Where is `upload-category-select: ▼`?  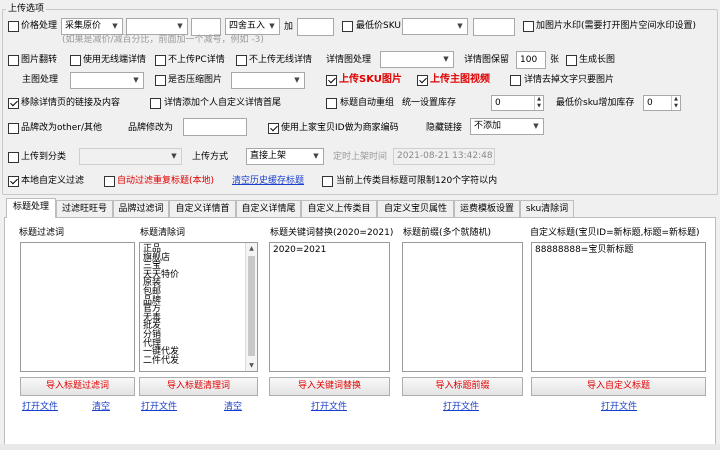 upload-category-select: ▼ is located at coordinates (130, 156).